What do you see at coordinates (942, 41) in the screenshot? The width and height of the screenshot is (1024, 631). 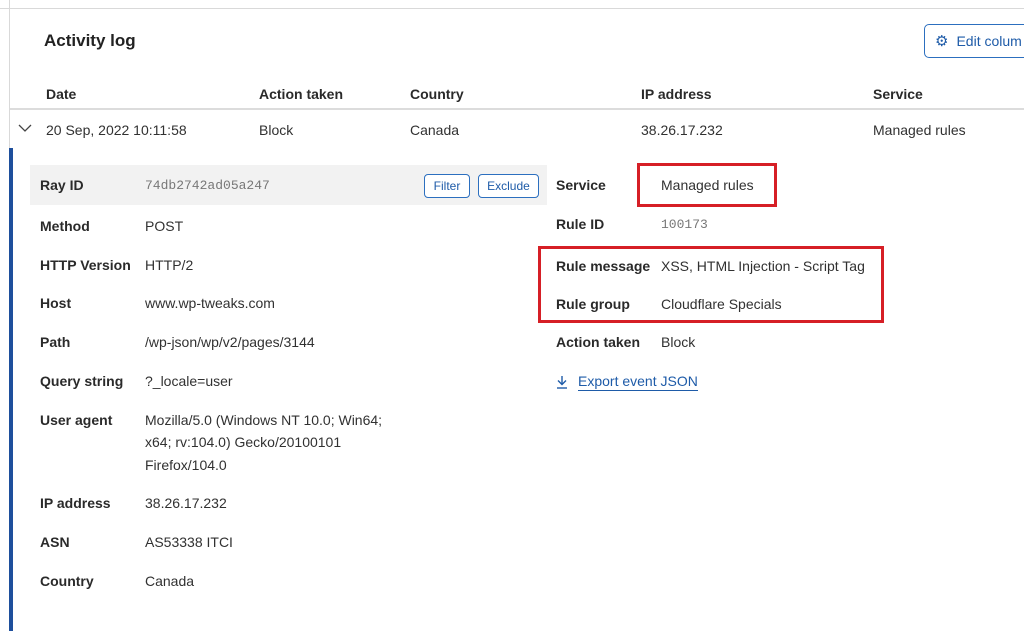 I see `gear-icon: ⚙` at bounding box center [942, 41].